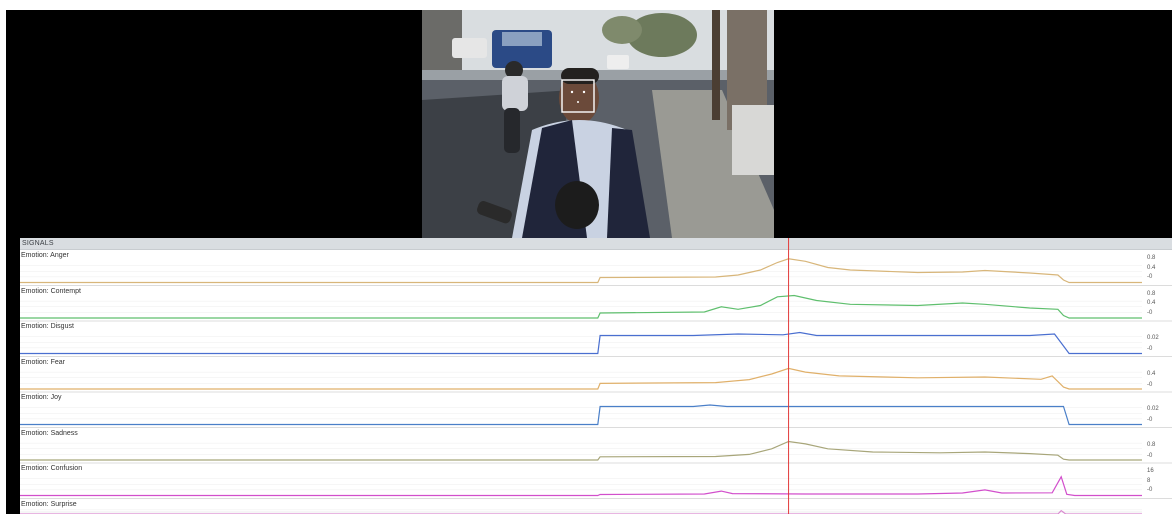 The height and width of the screenshot is (514, 1172). Describe the element at coordinates (49, 504) in the screenshot. I see `track-label-surprise: Emotion: Surprise` at that location.